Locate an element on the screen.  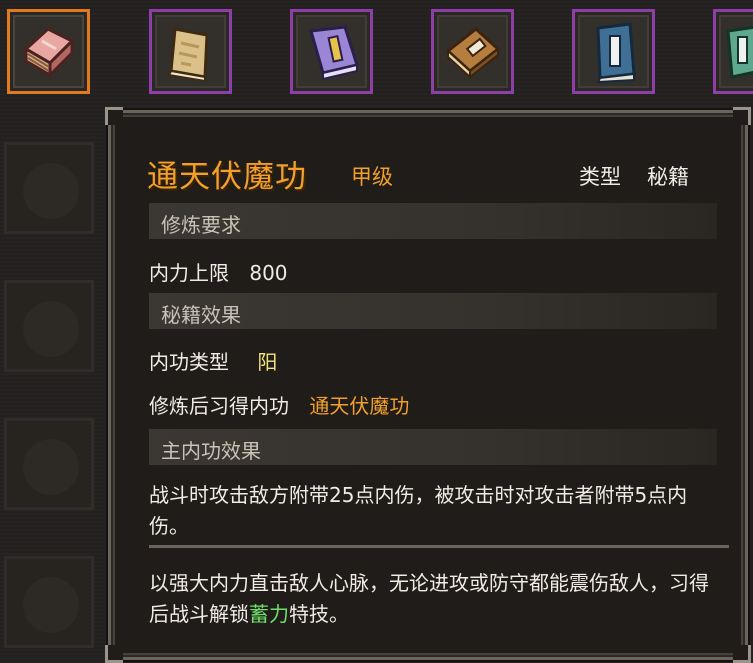
description-highlight: 蓄力 is located at coordinates (269, 614).